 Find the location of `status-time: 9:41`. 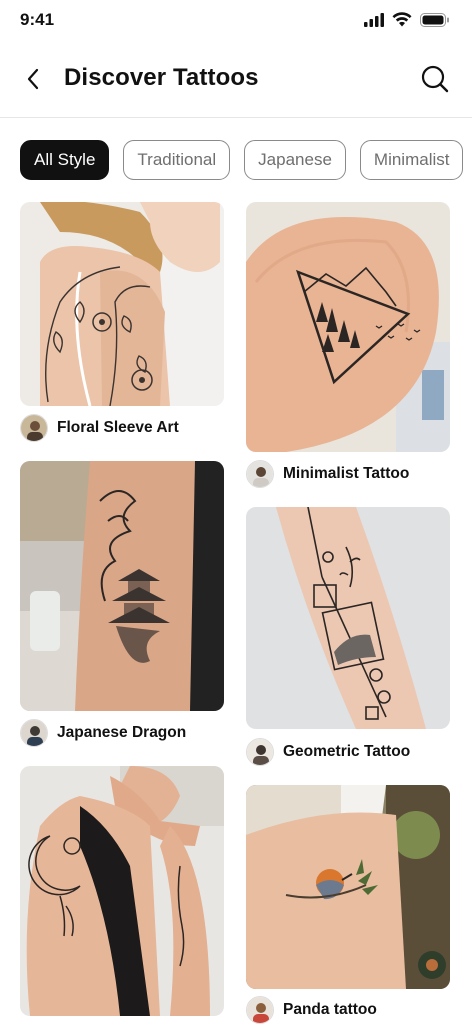

status-time: 9:41 is located at coordinates (37, 19).